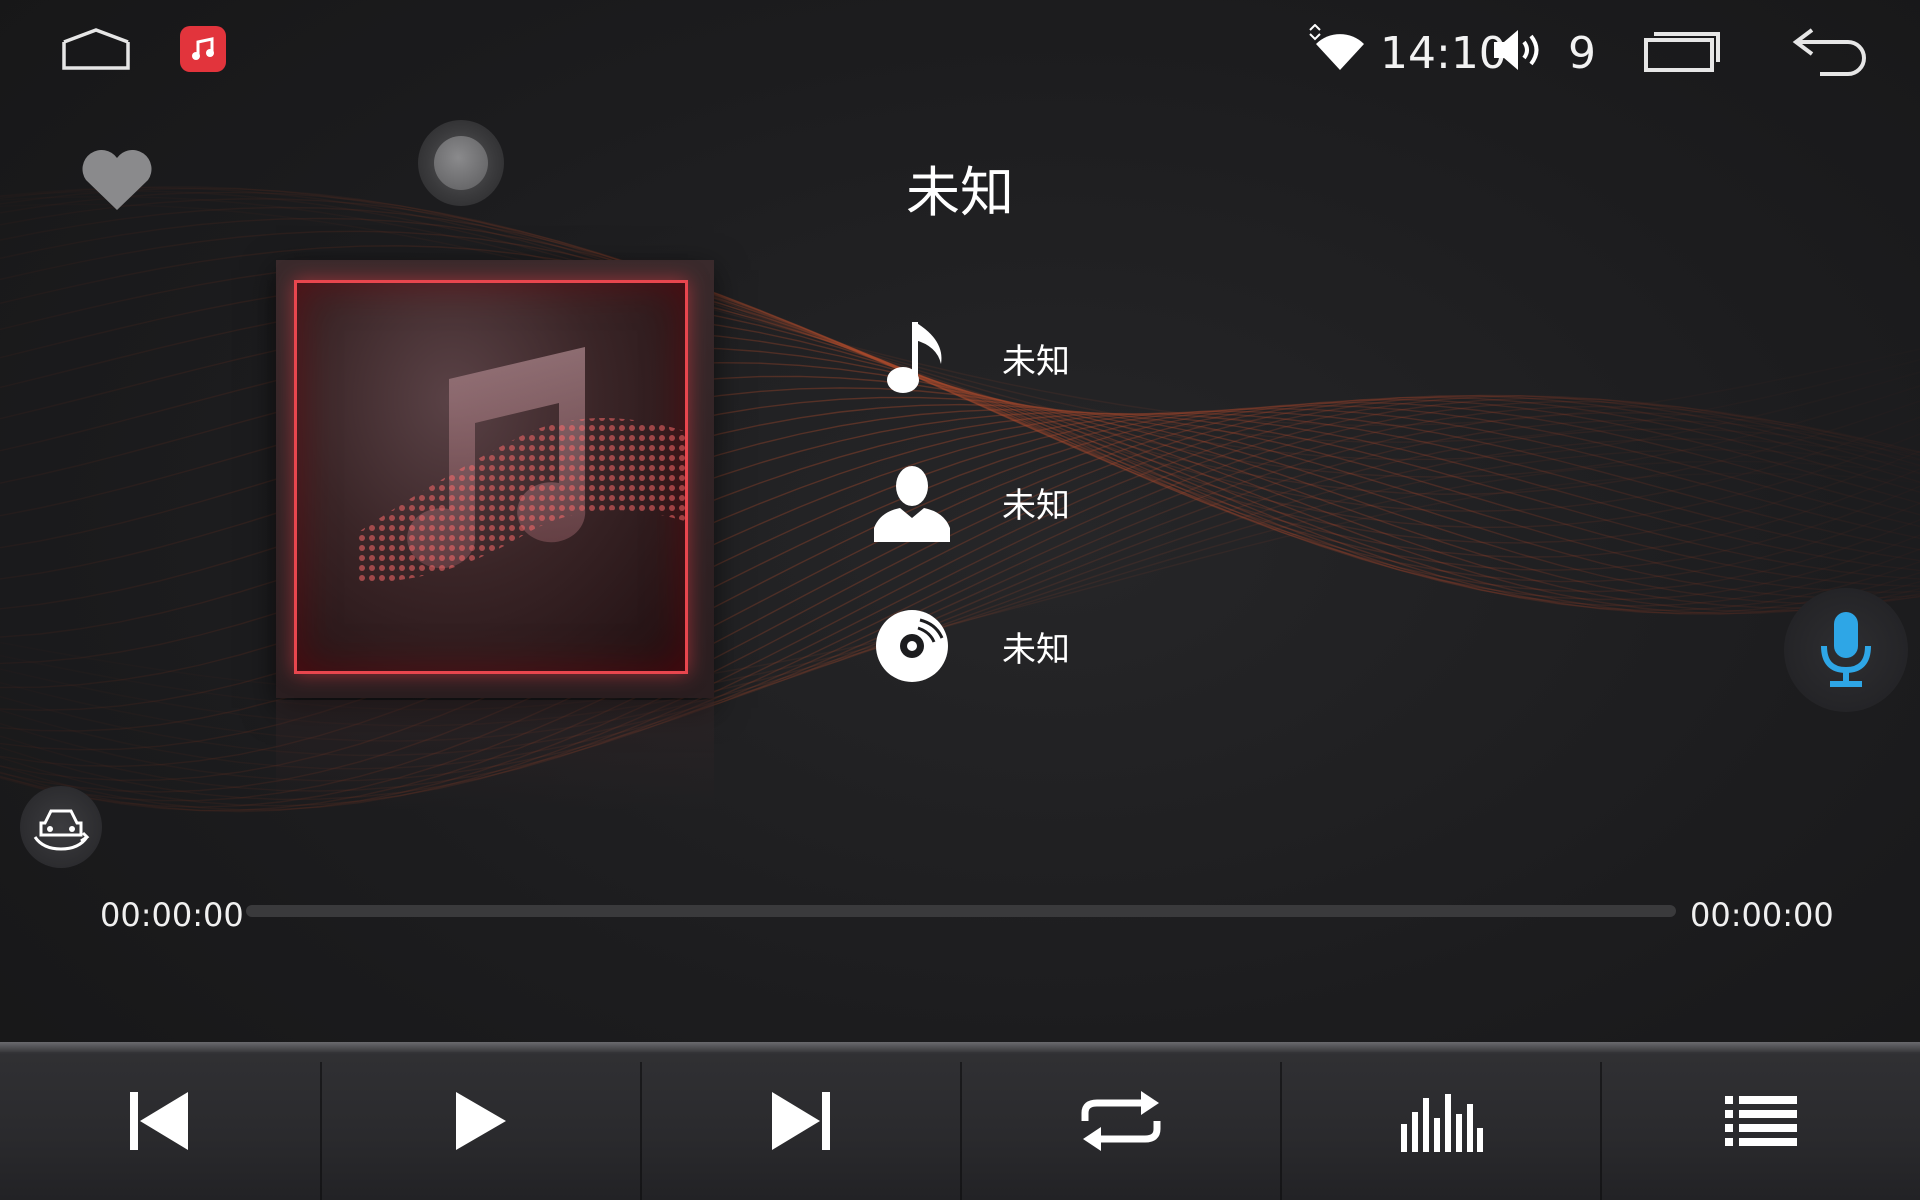 The height and width of the screenshot is (1200, 1920). I want to click on recent-apps-icon, so click(1682, 50).